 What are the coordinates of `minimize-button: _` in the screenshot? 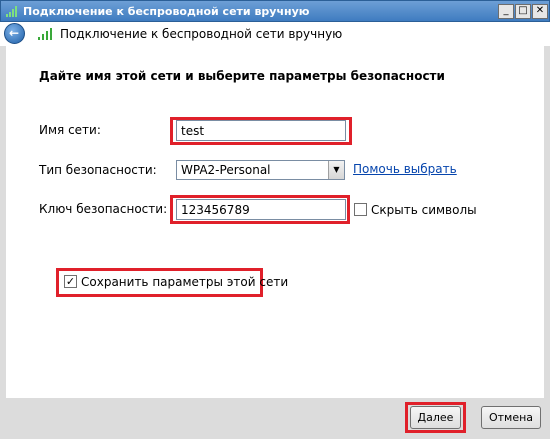 It's located at (506, 11).